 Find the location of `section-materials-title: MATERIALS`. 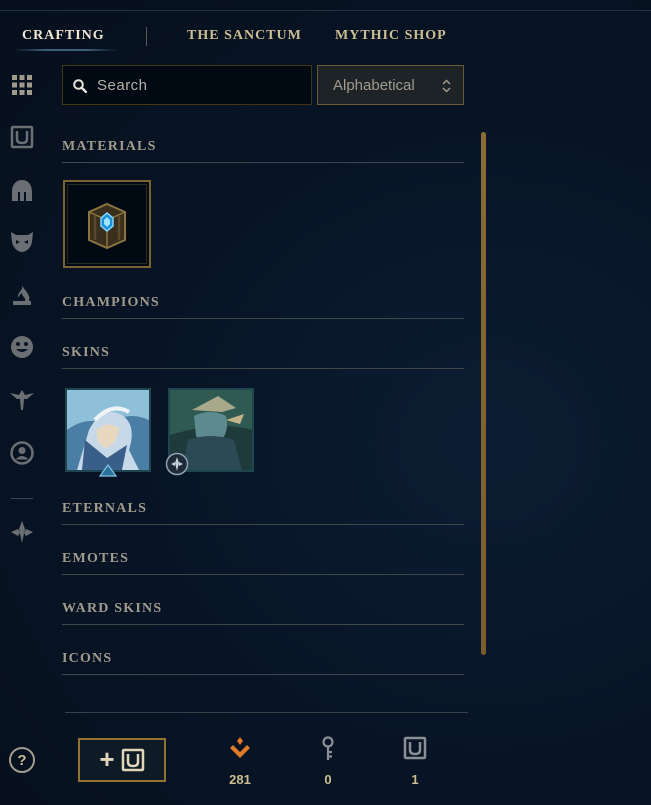

section-materials-title: MATERIALS is located at coordinates (109, 146).